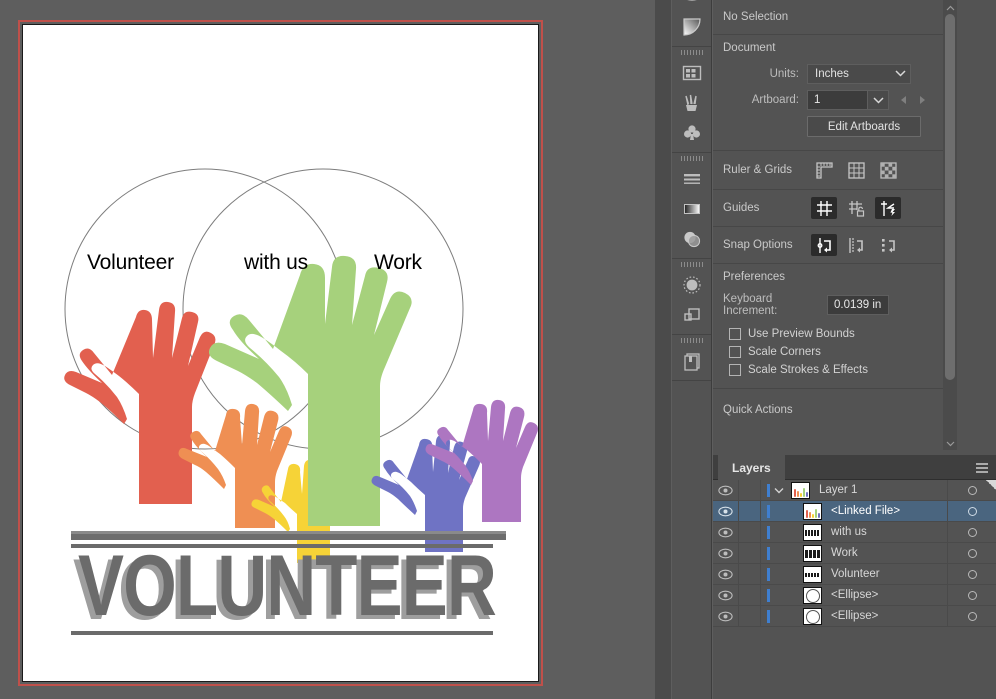 The height and width of the screenshot is (699, 996). What do you see at coordinates (784, 74) in the screenshot?
I see `units-label: Units:` at bounding box center [784, 74].